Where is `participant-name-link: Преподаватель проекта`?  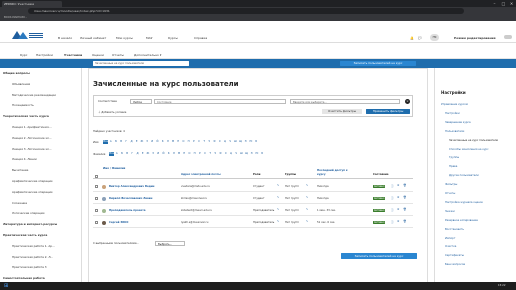 participant-name-link: Преподаватель проекта is located at coordinates (127, 210).